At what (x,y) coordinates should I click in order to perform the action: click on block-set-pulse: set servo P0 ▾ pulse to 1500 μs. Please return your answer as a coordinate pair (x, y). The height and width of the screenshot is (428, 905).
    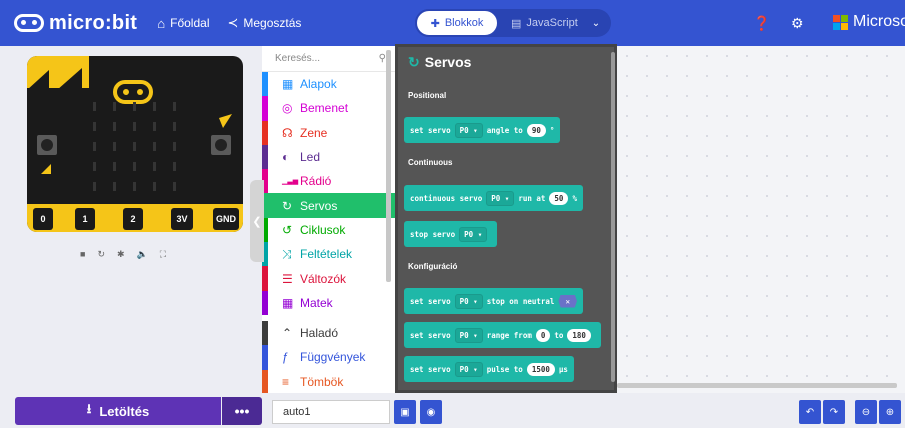
    Looking at the image, I should click on (489, 369).